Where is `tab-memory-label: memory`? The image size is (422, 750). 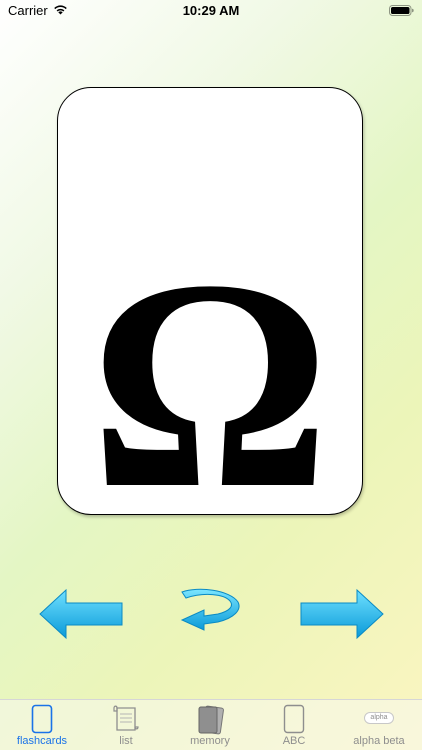 tab-memory-label: memory is located at coordinates (210, 741).